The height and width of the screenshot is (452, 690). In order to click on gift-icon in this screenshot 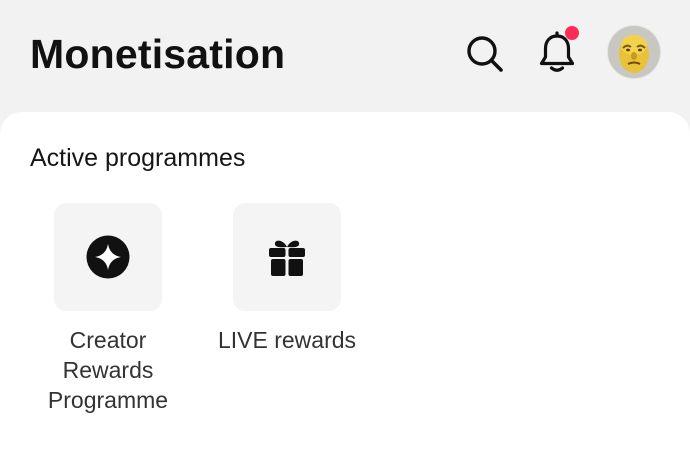, I will do `click(287, 258)`.